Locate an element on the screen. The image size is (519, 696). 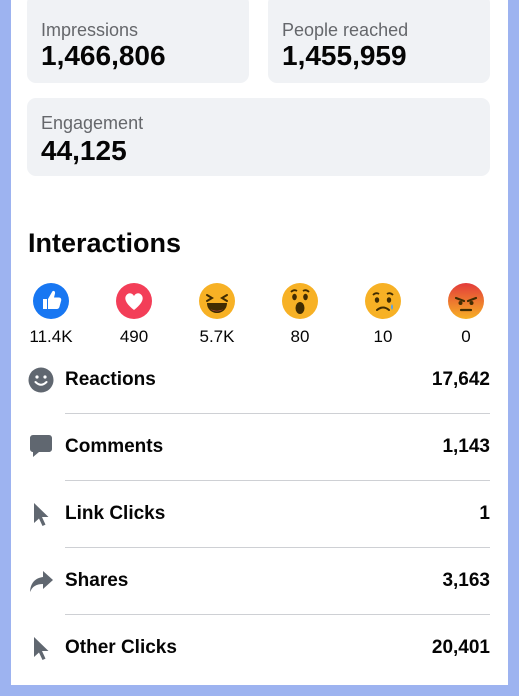
stat-value-other-clicks: 20,401 is located at coordinates (460, 647).